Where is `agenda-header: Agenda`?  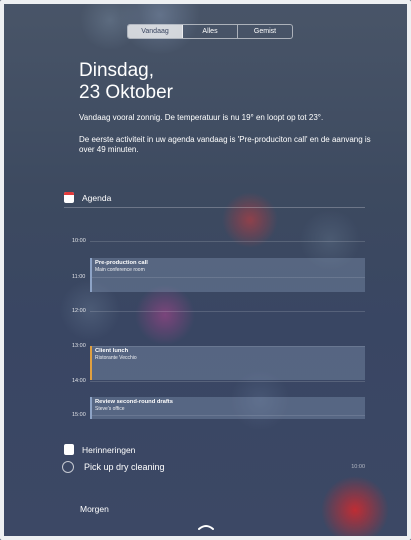
agenda-header: Agenda is located at coordinates (87, 197).